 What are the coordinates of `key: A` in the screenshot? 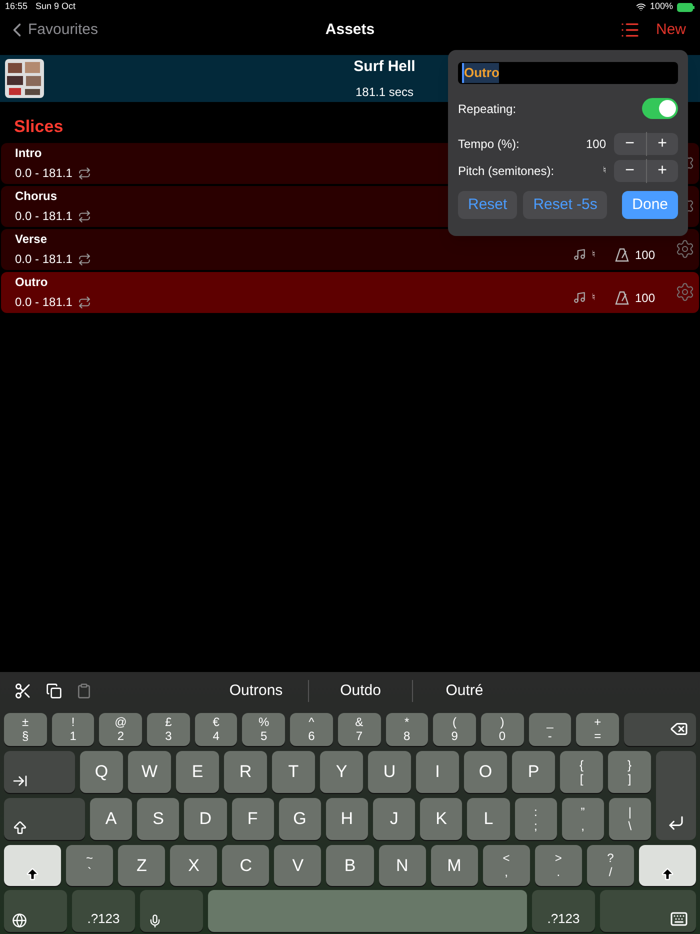 It's located at (111, 819).